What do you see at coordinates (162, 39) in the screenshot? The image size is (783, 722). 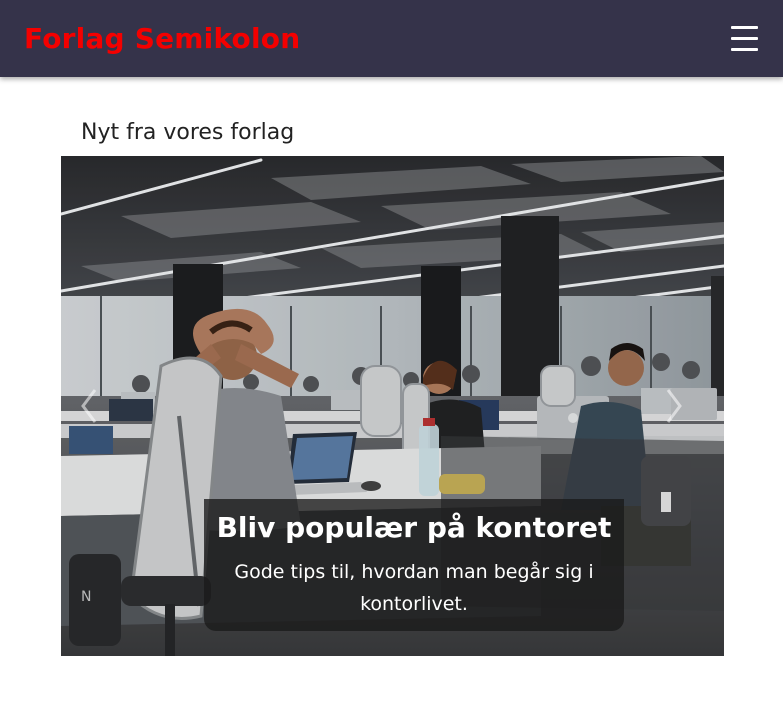 I see `brand-logo-text: Forlag Semikolon` at bounding box center [162, 39].